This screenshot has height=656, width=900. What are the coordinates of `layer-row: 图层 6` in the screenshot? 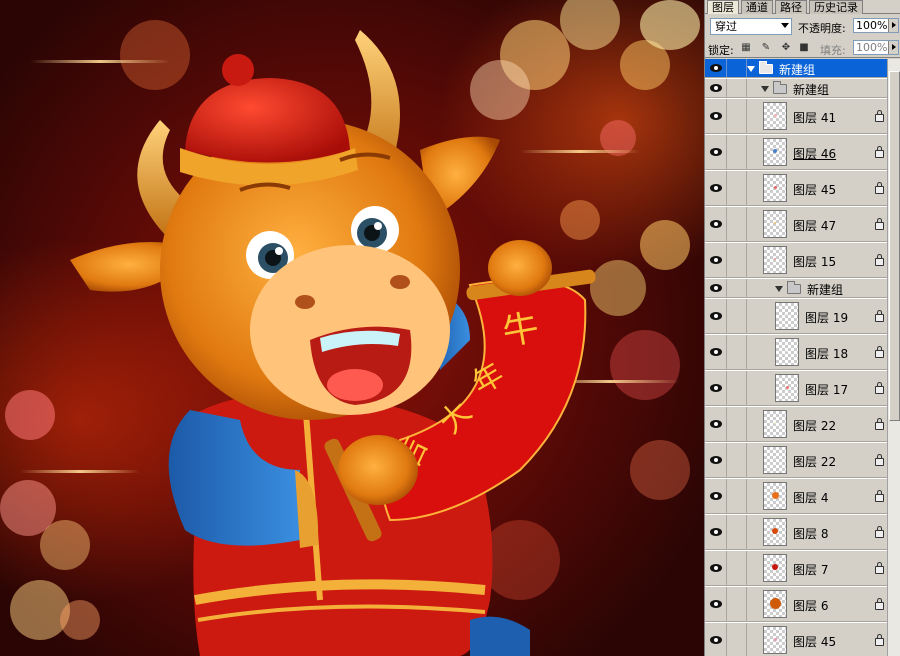 It's located at (796, 604).